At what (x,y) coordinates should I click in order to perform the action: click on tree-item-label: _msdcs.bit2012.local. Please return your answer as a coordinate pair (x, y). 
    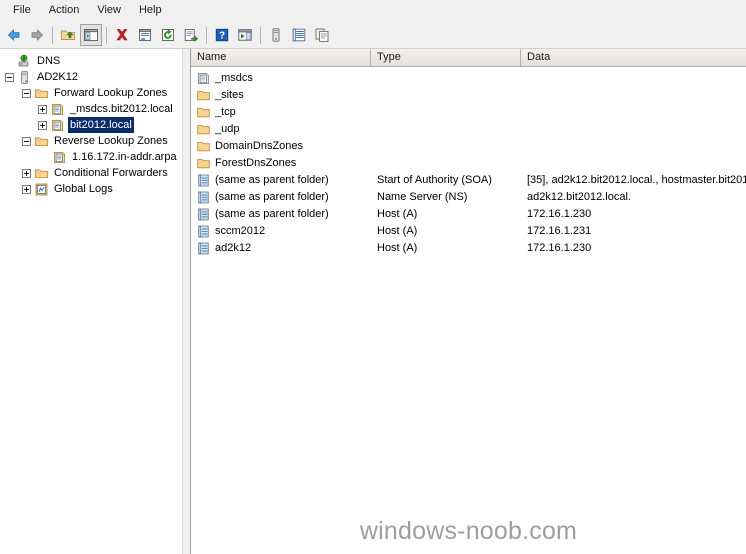
    Looking at the image, I should click on (121, 109).